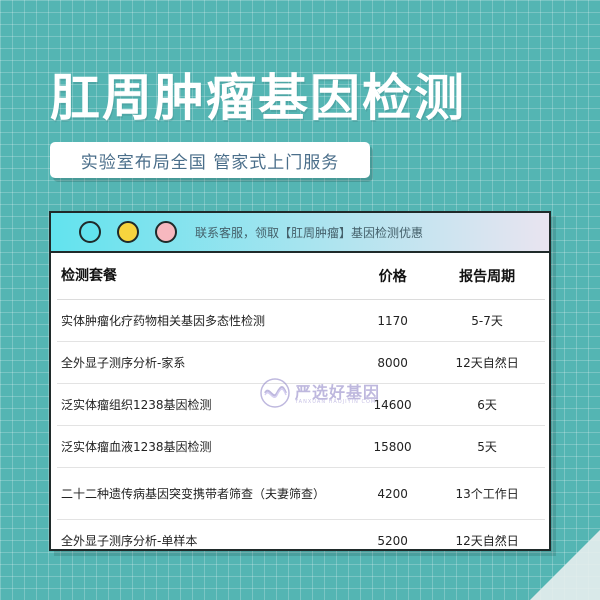  Describe the element at coordinates (309, 232) in the screenshot. I see `contact-service-text: 联系客服，领取【肛周肿瘤】基因检测优惠` at that location.